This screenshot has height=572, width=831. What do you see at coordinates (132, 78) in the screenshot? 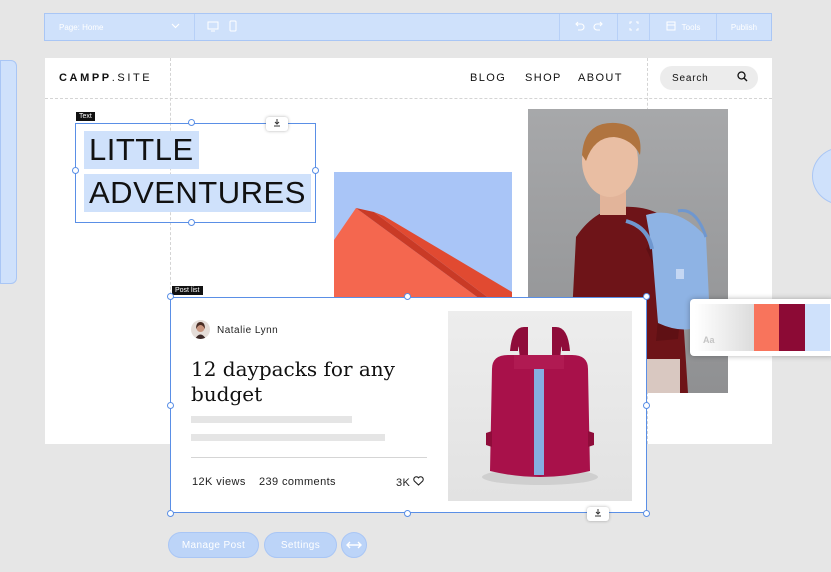
I see `logo-rest: .SITE` at bounding box center [132, 78].